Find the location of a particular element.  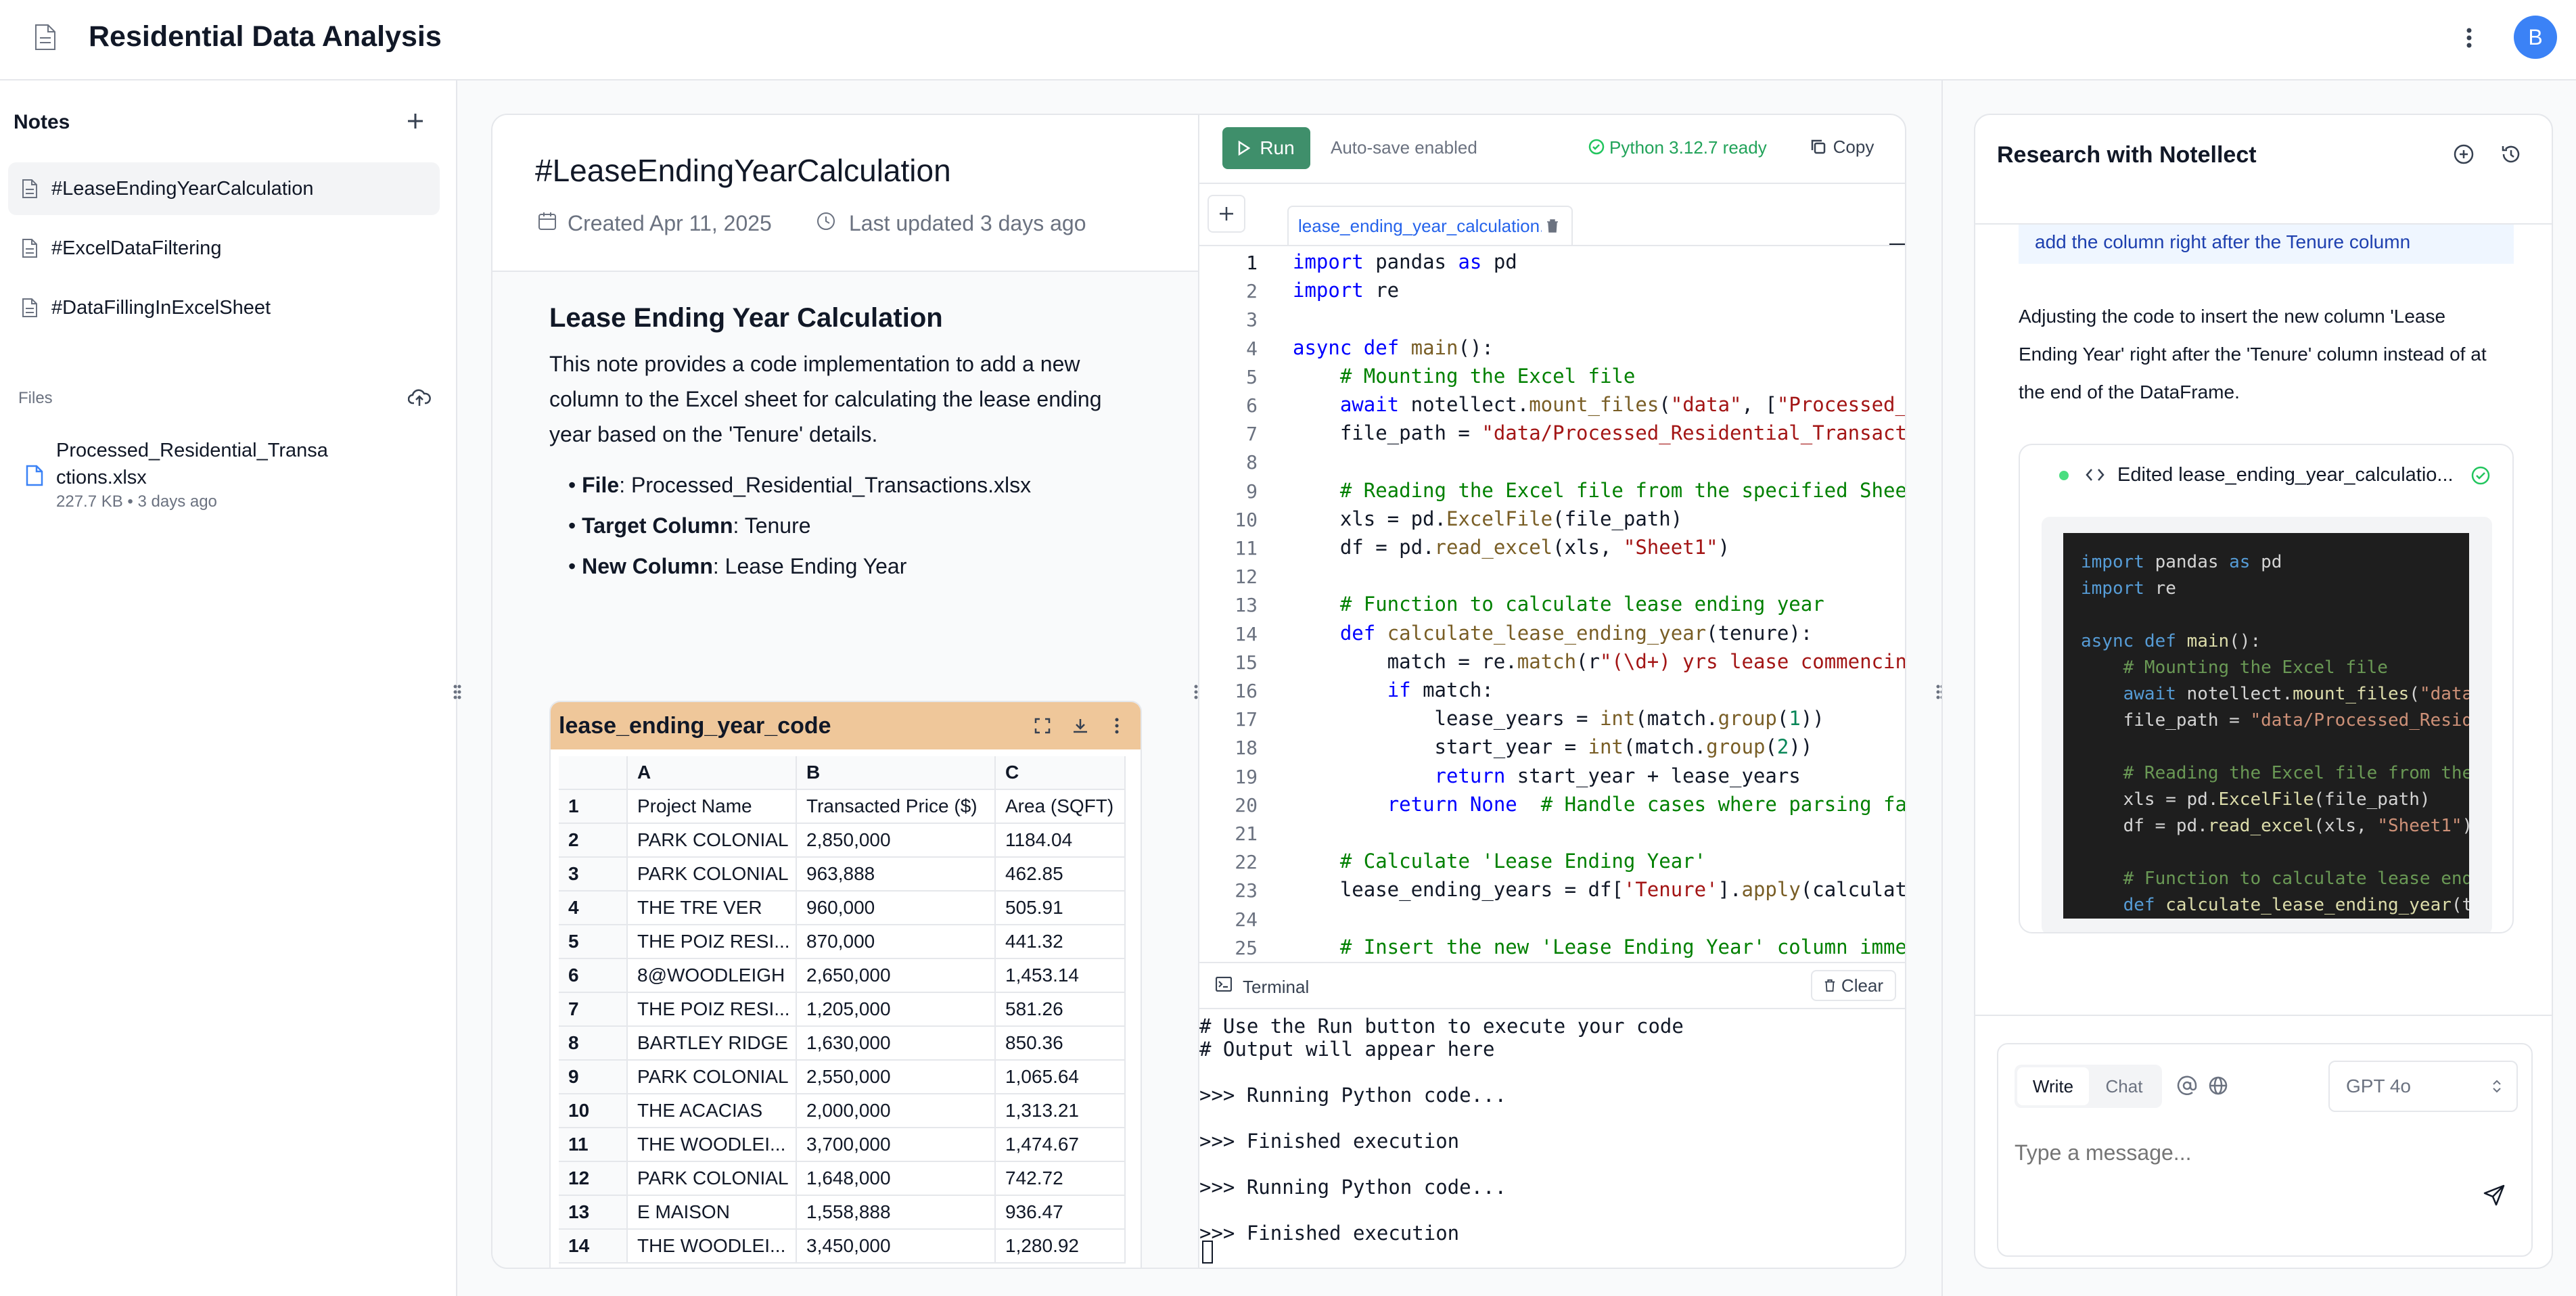

table-cell: 2,850,000 is located at coordinates (896, 841).